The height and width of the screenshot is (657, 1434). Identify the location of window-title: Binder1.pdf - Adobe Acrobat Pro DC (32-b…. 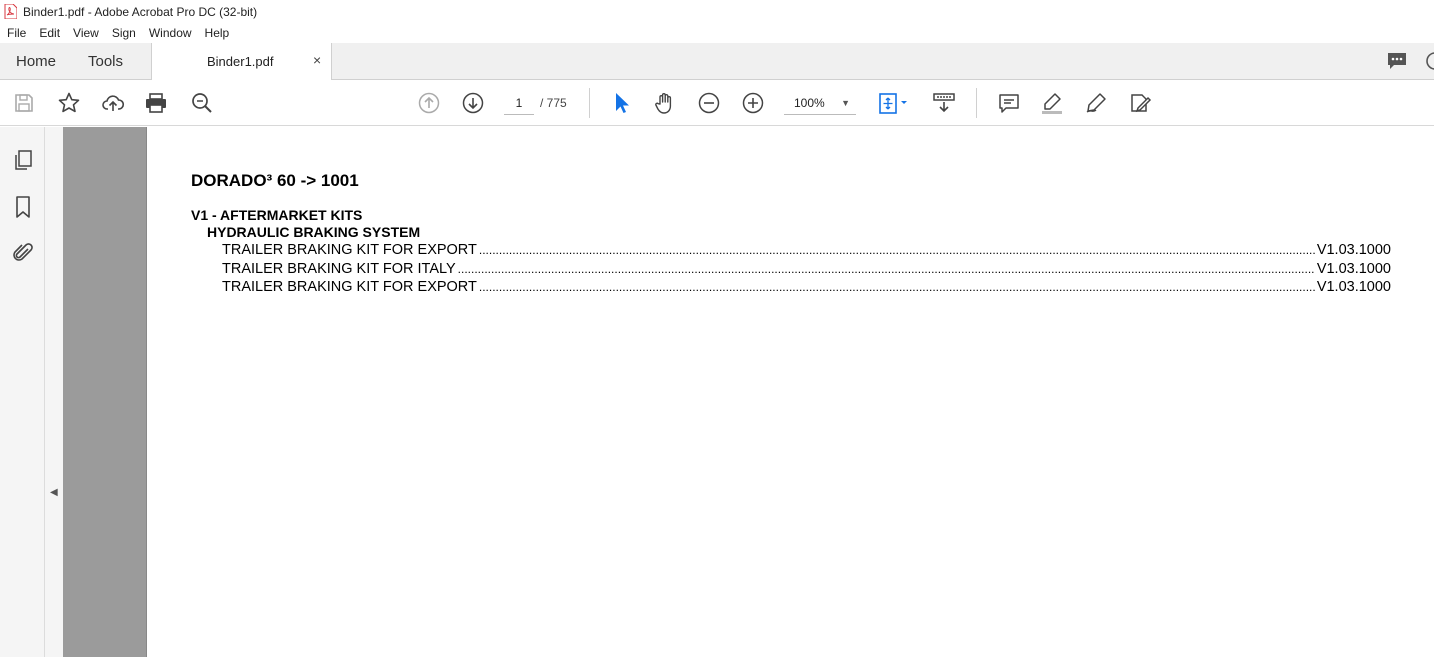
(140, 11).